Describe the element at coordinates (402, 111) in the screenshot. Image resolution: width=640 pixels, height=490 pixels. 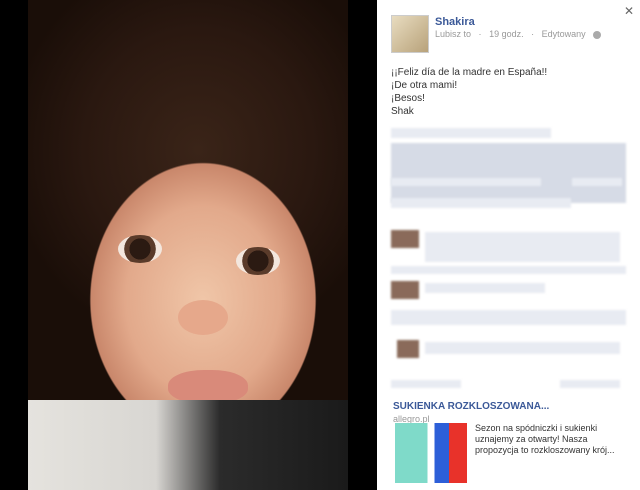
I see `post-line: Shak` at that location.